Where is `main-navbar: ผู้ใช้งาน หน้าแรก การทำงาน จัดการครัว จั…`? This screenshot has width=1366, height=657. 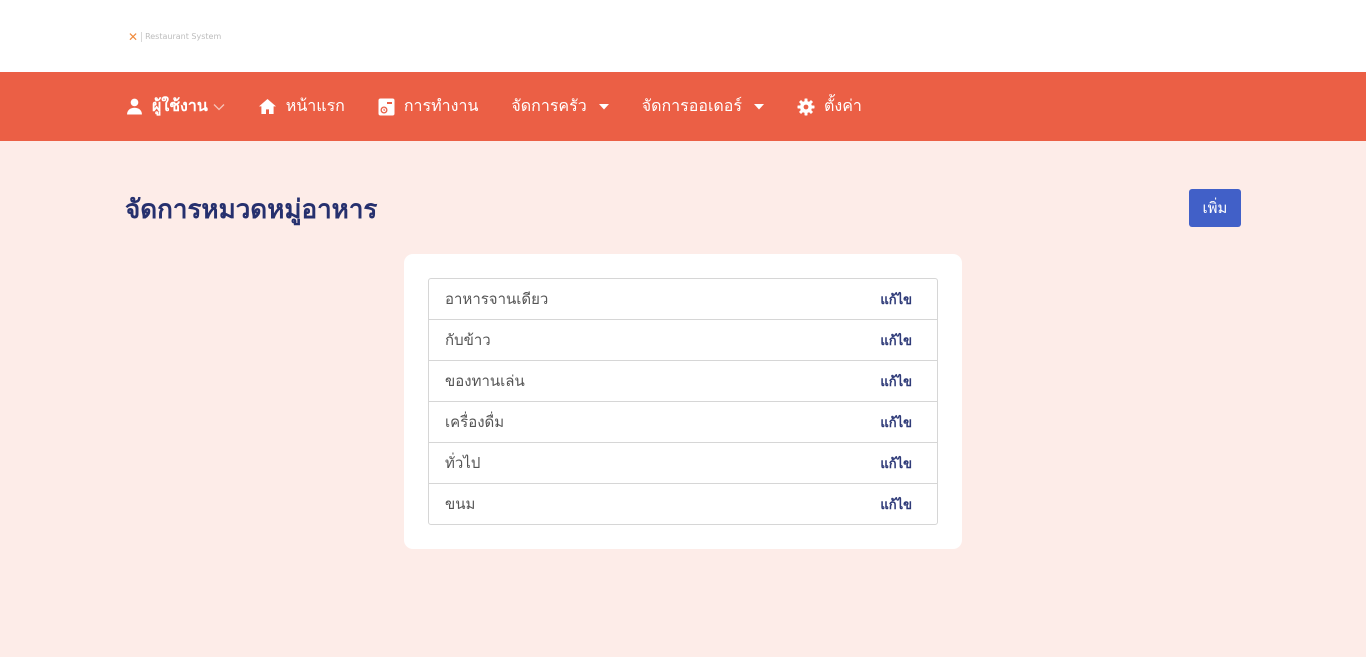
main-navbar: ผู้ใช้งาน หน้าแรก การทำงาน จัดการครัว จั… is located at coordinates (683, 106).